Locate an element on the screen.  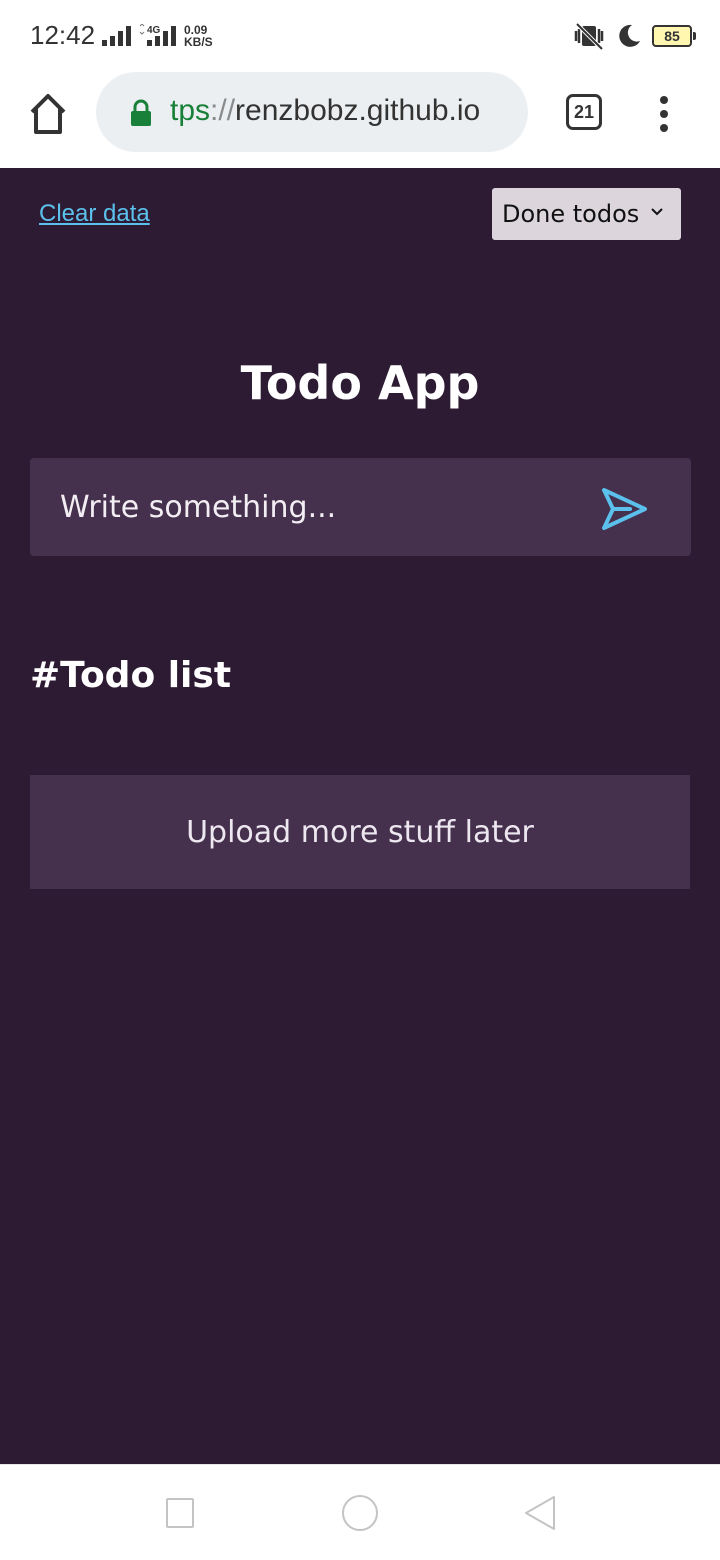
lock-icon is located at coordinates (141, 112).